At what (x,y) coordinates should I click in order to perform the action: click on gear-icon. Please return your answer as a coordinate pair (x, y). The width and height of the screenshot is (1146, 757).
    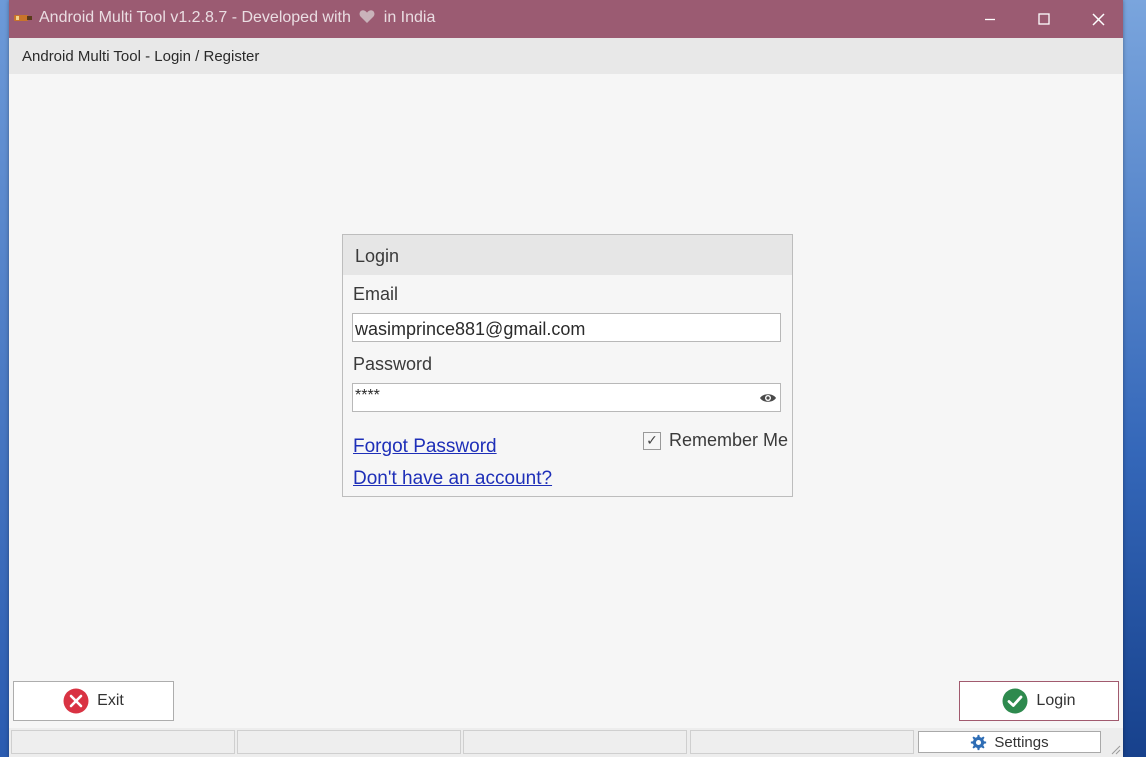
    Looking at the image, I should click on (979, 742).